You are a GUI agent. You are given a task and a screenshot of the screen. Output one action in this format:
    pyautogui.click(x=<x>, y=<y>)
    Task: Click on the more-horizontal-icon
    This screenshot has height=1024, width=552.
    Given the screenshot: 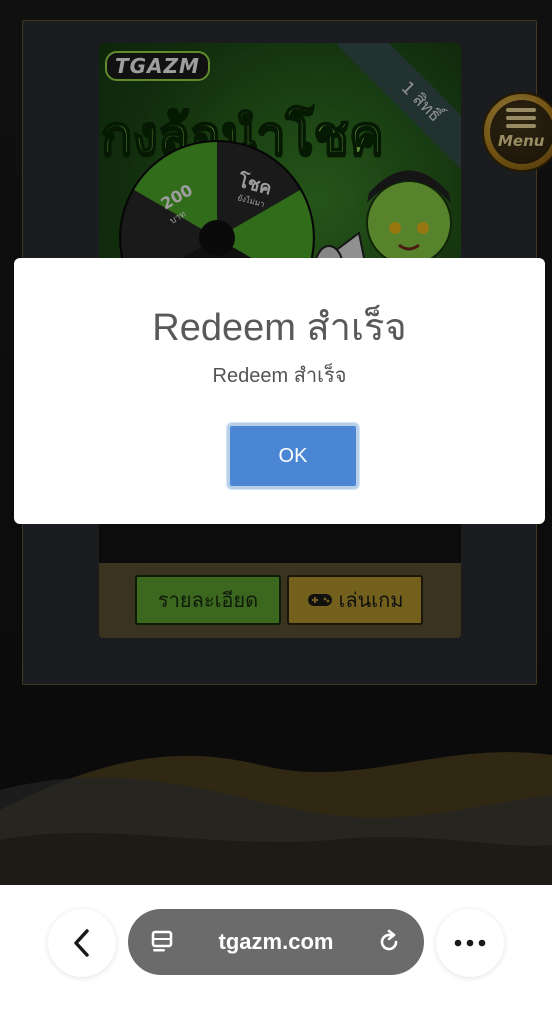 What is the action you would take?
    pyautogui.click(x=470, y=943)
    